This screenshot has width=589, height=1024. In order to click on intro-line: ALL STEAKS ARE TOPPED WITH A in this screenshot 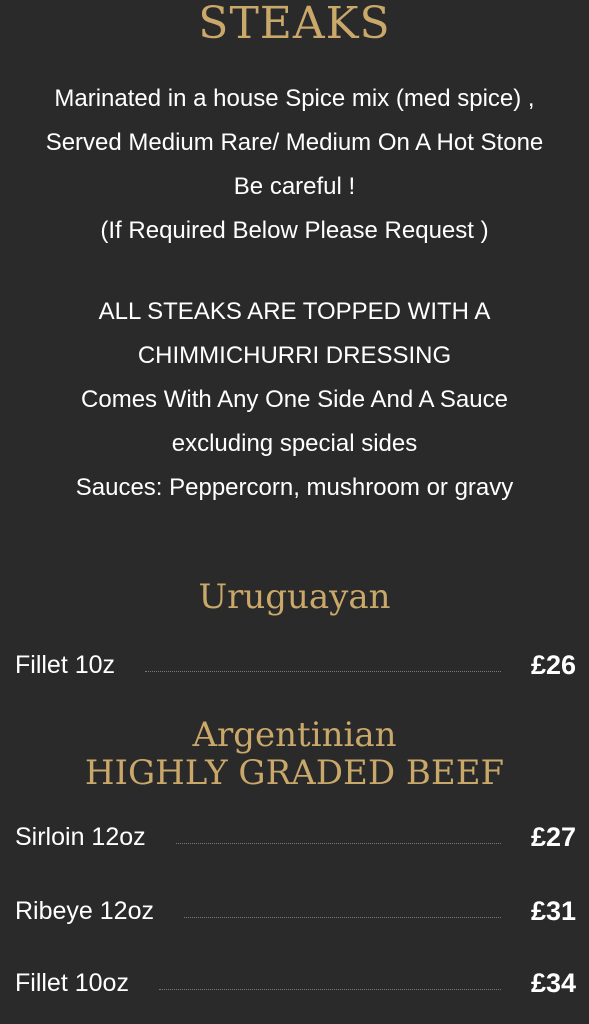, I will do `click(294, 311)`.